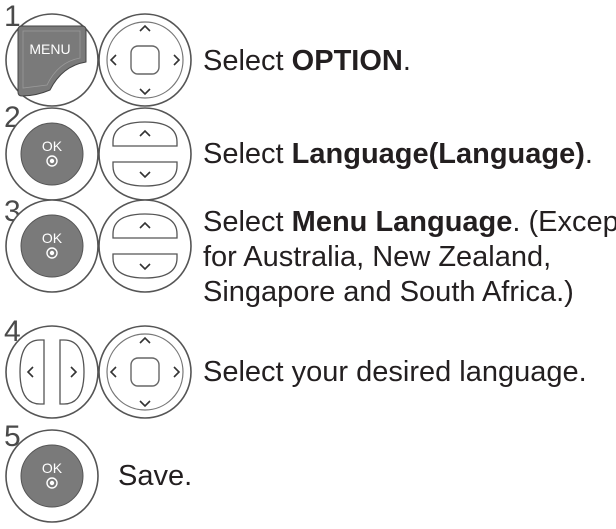 The width and height of the screenshot is (616, 529). Describe the element at coordinates (347, 61) in the screenshot. I see `step-text-bold: OPTION` at that location.